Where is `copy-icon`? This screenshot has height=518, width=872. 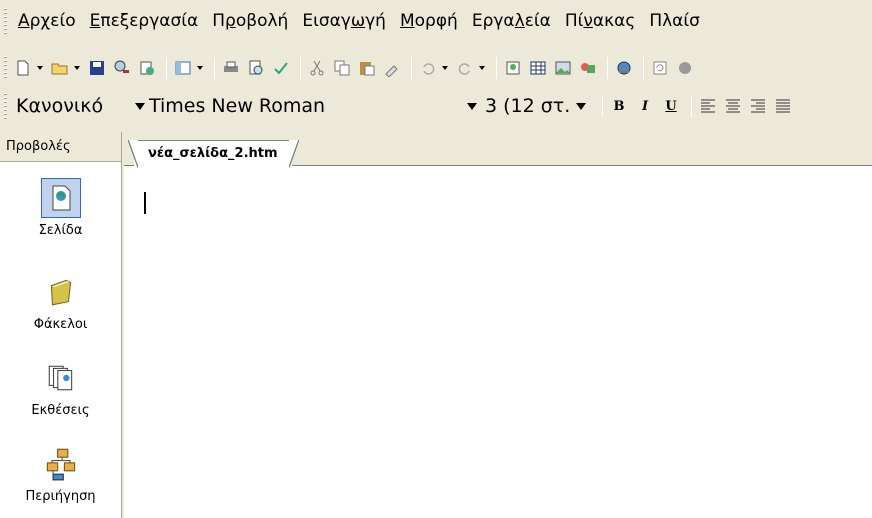 copy-icon is located at coordinates (342, 68).